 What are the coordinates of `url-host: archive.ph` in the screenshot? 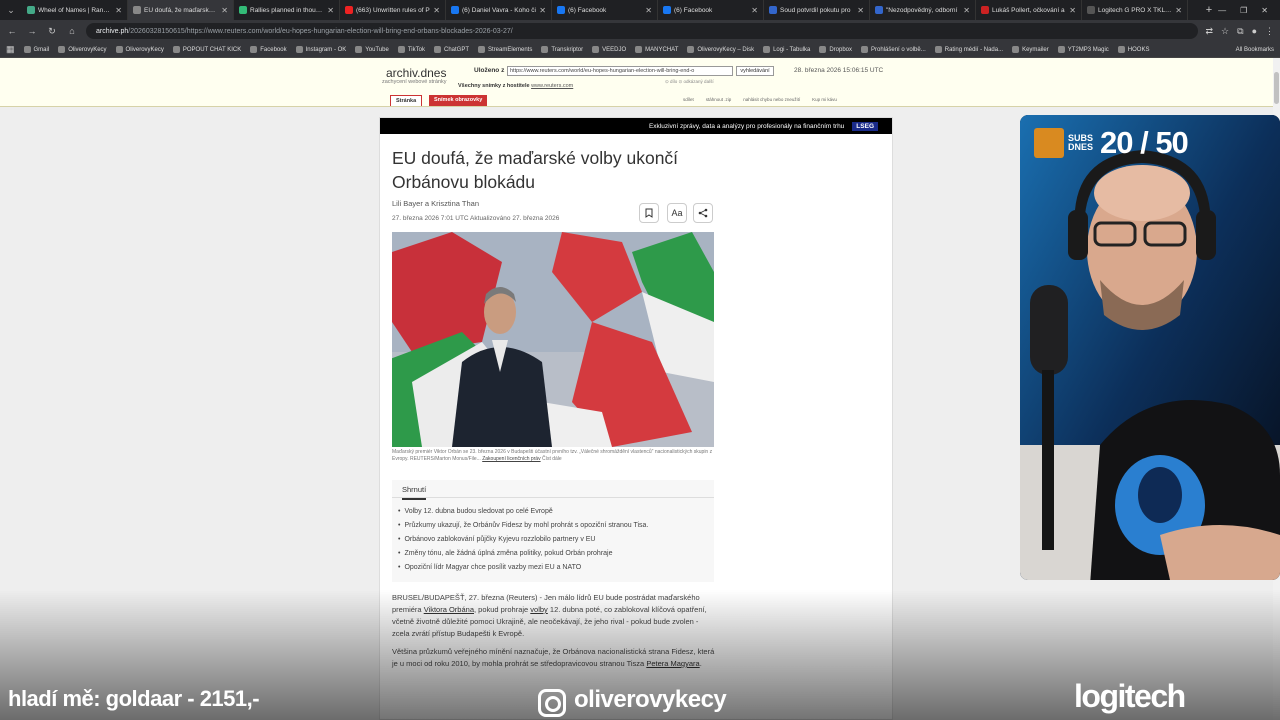 It's located at (112, 31).